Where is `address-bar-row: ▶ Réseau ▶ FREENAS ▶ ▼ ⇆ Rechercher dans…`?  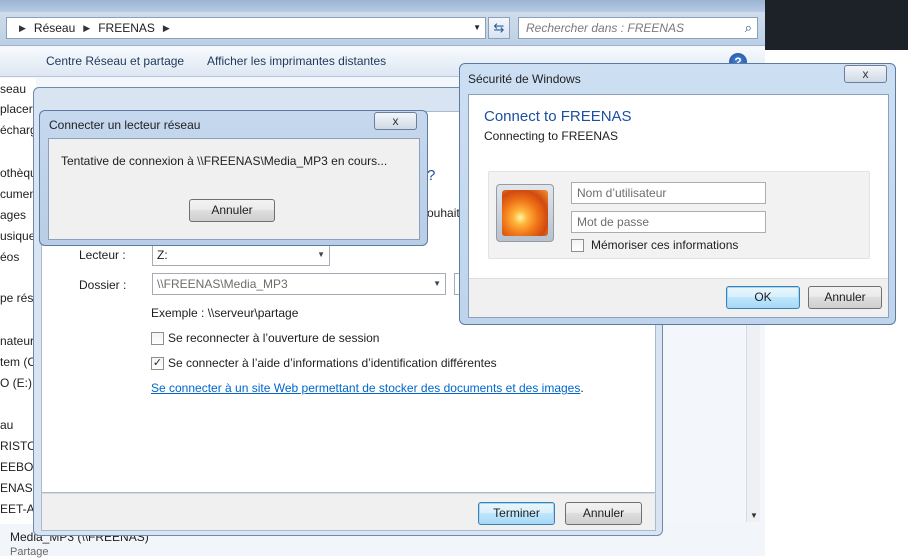 address-bar-row: ▶ Réseau ▶ FREENAS ▶ ▼ ⇆ Rechercher dans… is located at coordinates (382, 29).